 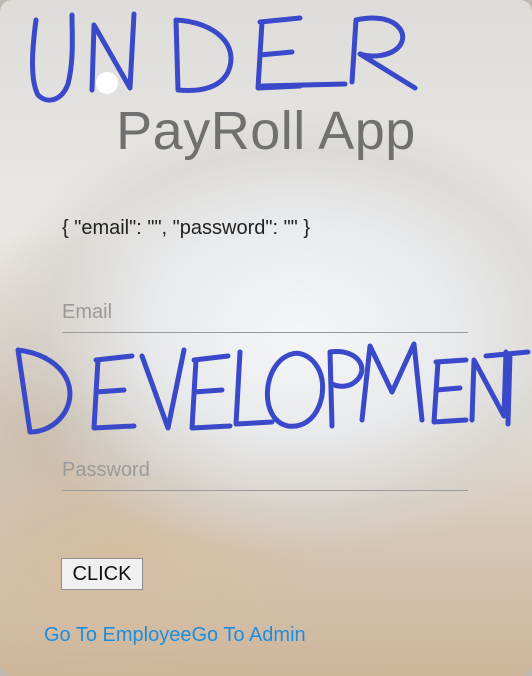 What do you see at coordinates (107, 83) in the screenshot?
I see `light-dot` at bounding box center [107, 83].